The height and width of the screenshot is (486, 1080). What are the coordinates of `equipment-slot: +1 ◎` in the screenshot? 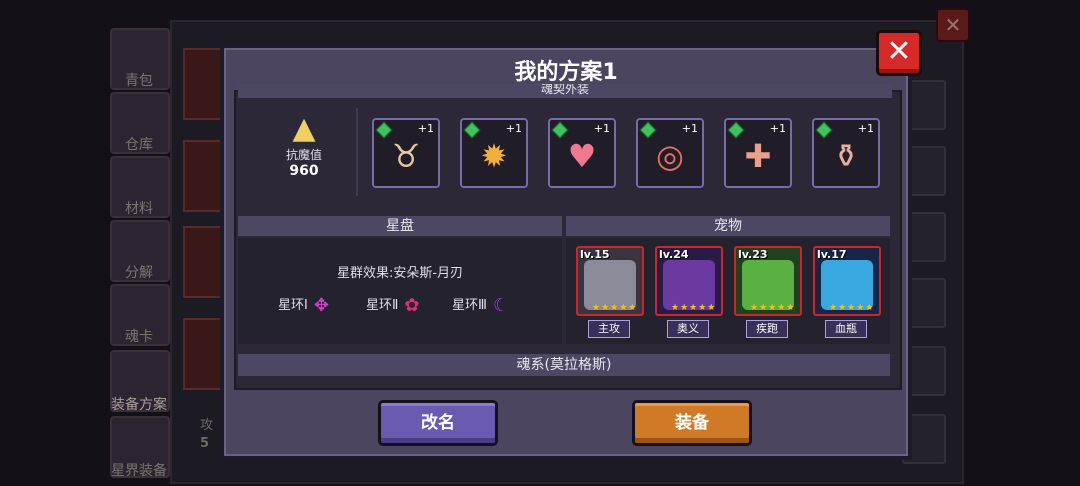 It's located at (670, 153).